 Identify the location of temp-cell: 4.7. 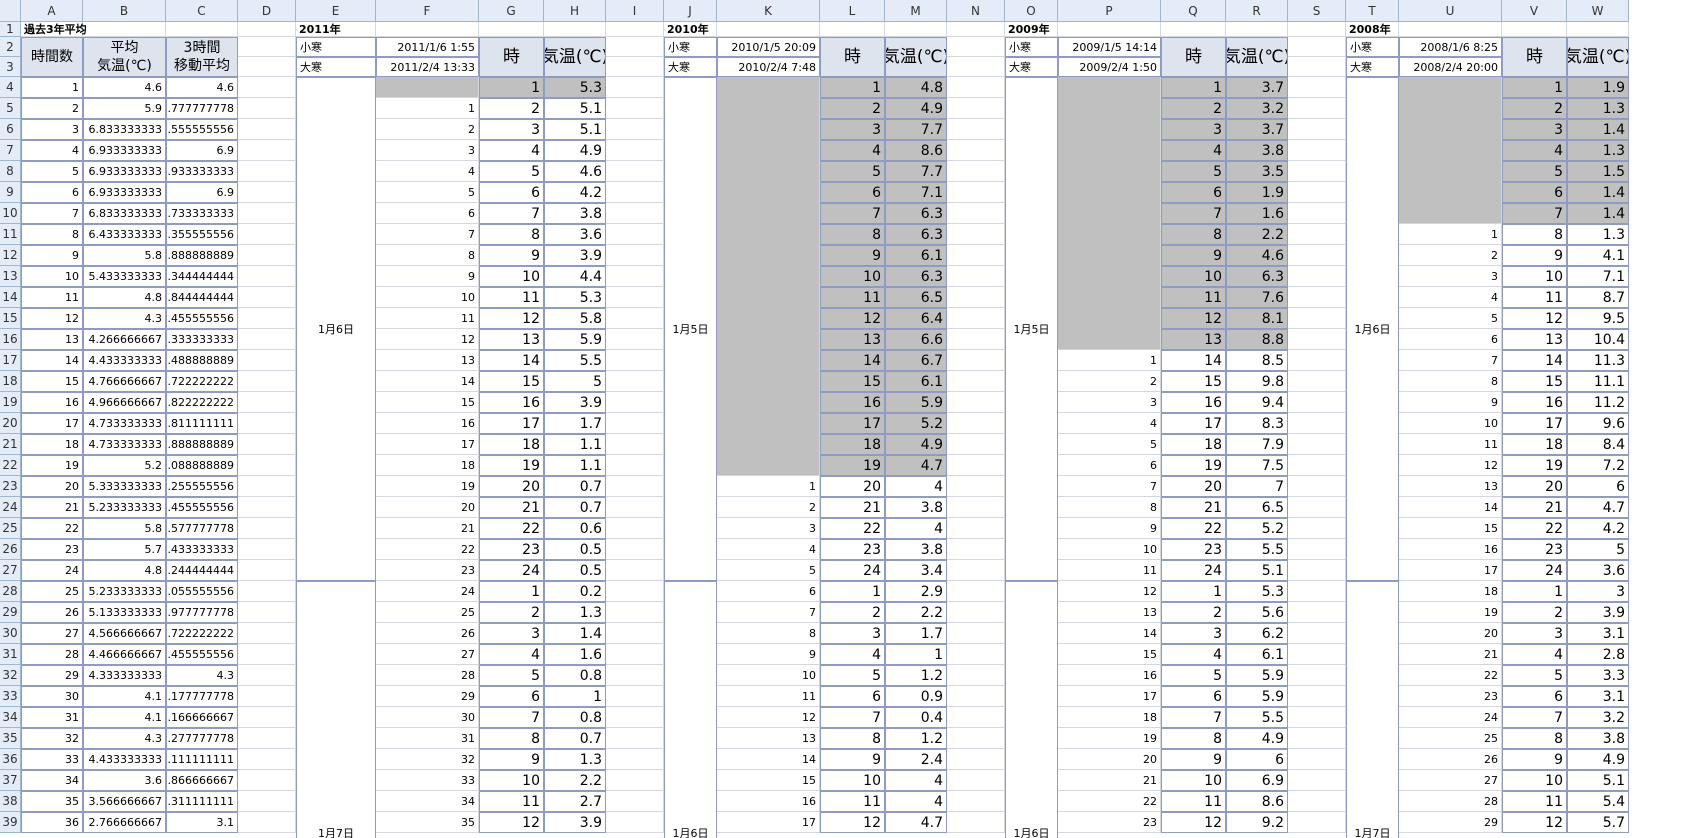
(916, 822).